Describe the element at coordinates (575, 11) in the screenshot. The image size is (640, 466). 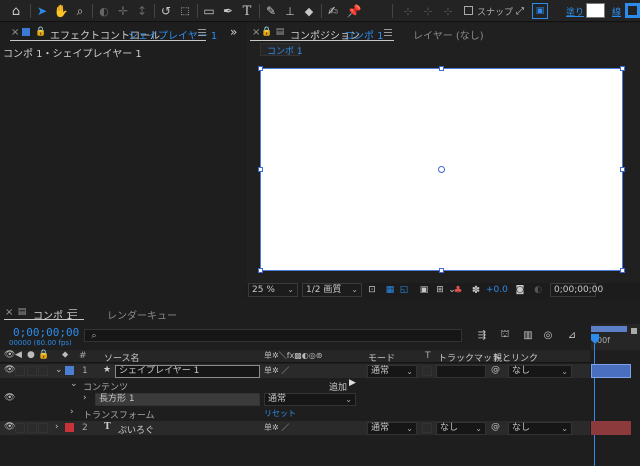
I see `fill-label: 塗り` at that location.